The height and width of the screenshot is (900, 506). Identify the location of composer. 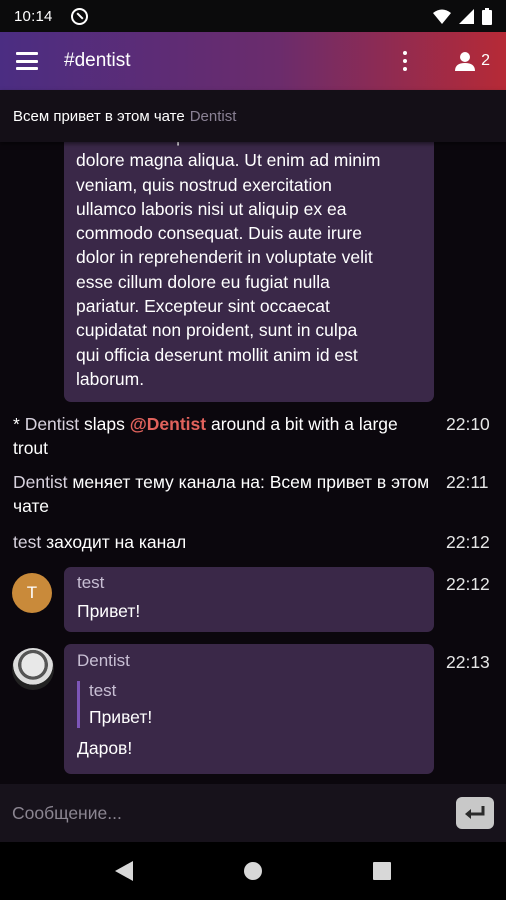
(253, 813).